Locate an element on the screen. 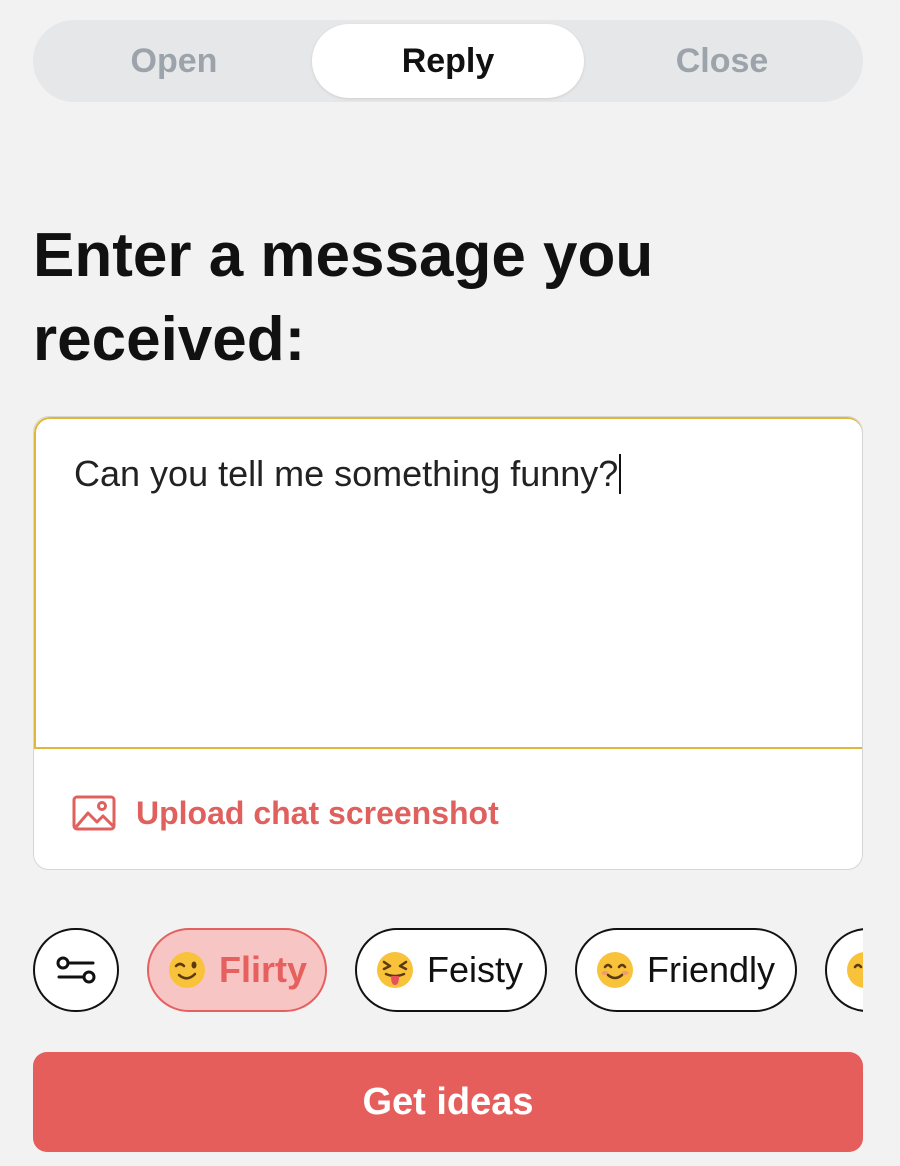 Image resolution: width=900 pixels, height=1166 pixels. message-text: Can you tell me something funny? is located at coordinates (348, 474).